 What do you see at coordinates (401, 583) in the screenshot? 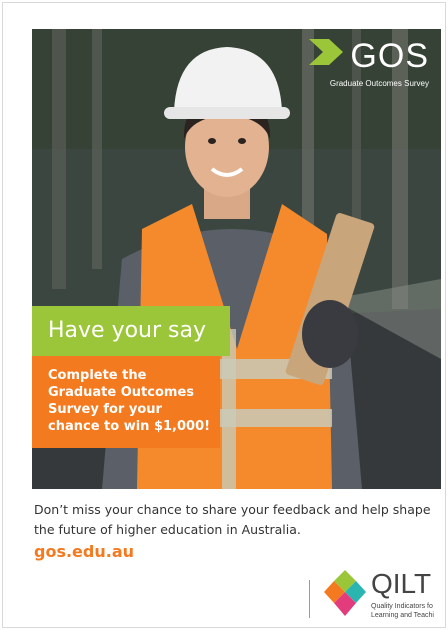
I see `qilt-logo-text: QILT` at bounding box center [401, 583].